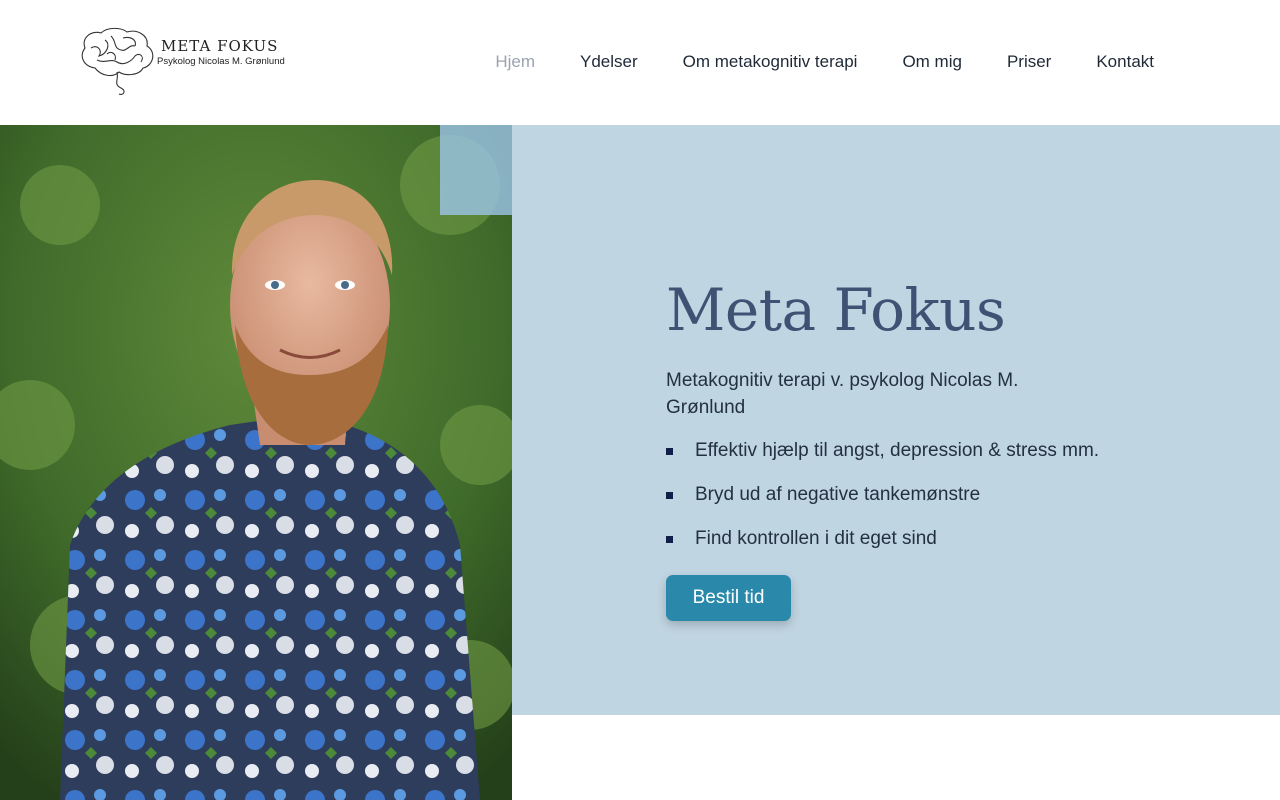 The image size is (1280, 800). Describe the element at coordinates (117, 61) in the screenshot. I see `brain-line-icon` at that location.